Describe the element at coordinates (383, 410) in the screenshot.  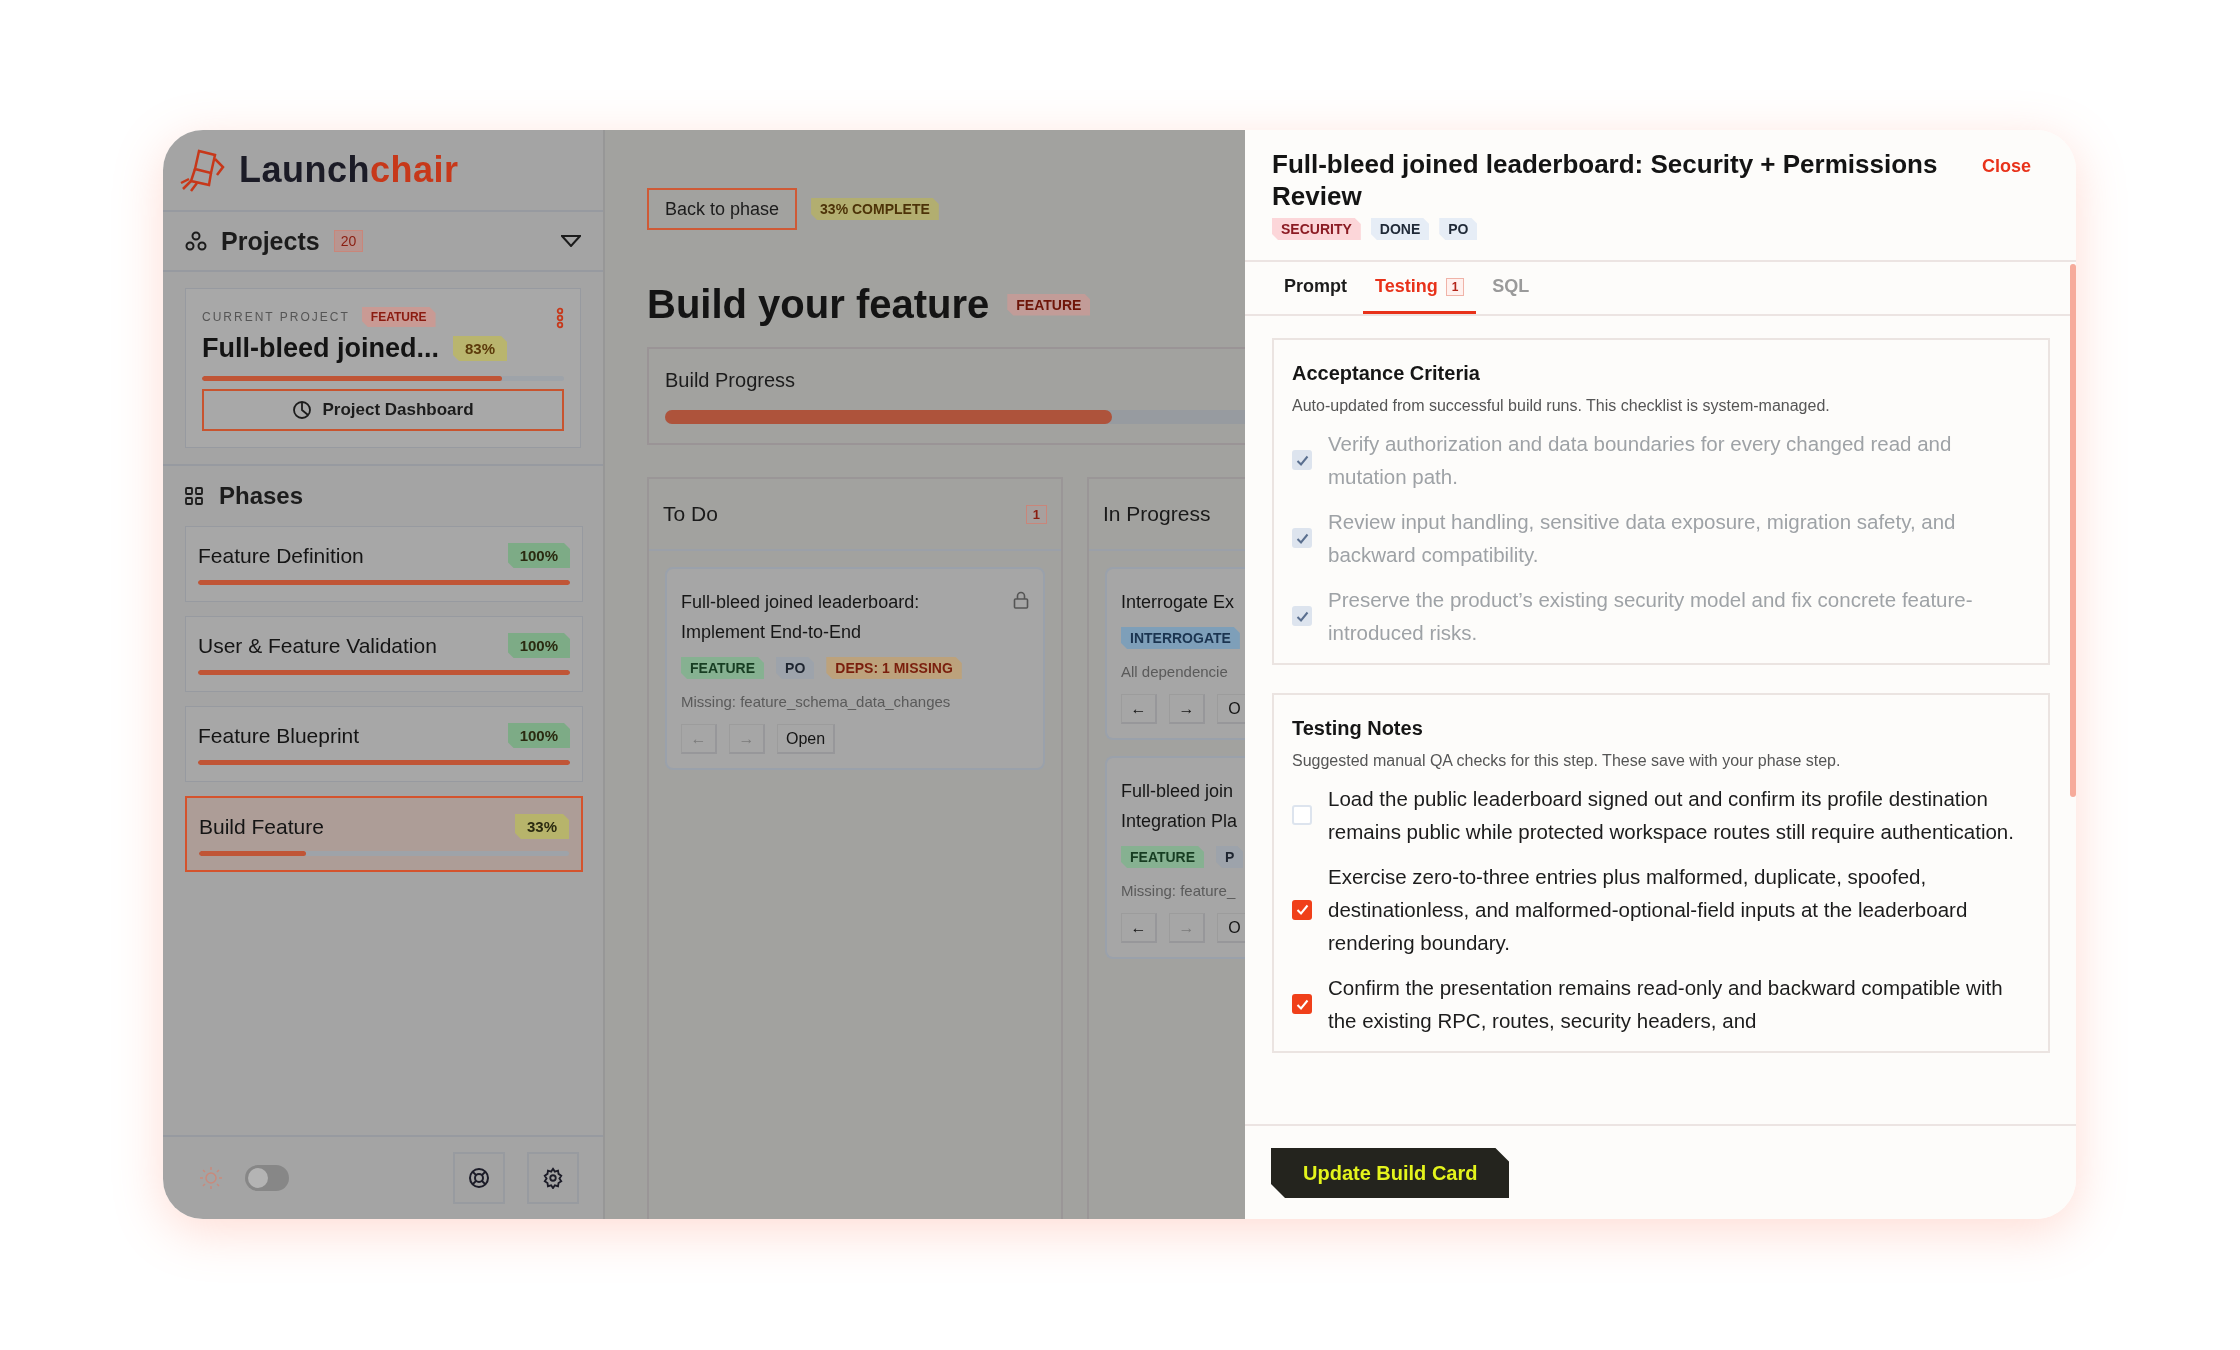
I see `project-dashboard-button: Project Dashboard` at that location.